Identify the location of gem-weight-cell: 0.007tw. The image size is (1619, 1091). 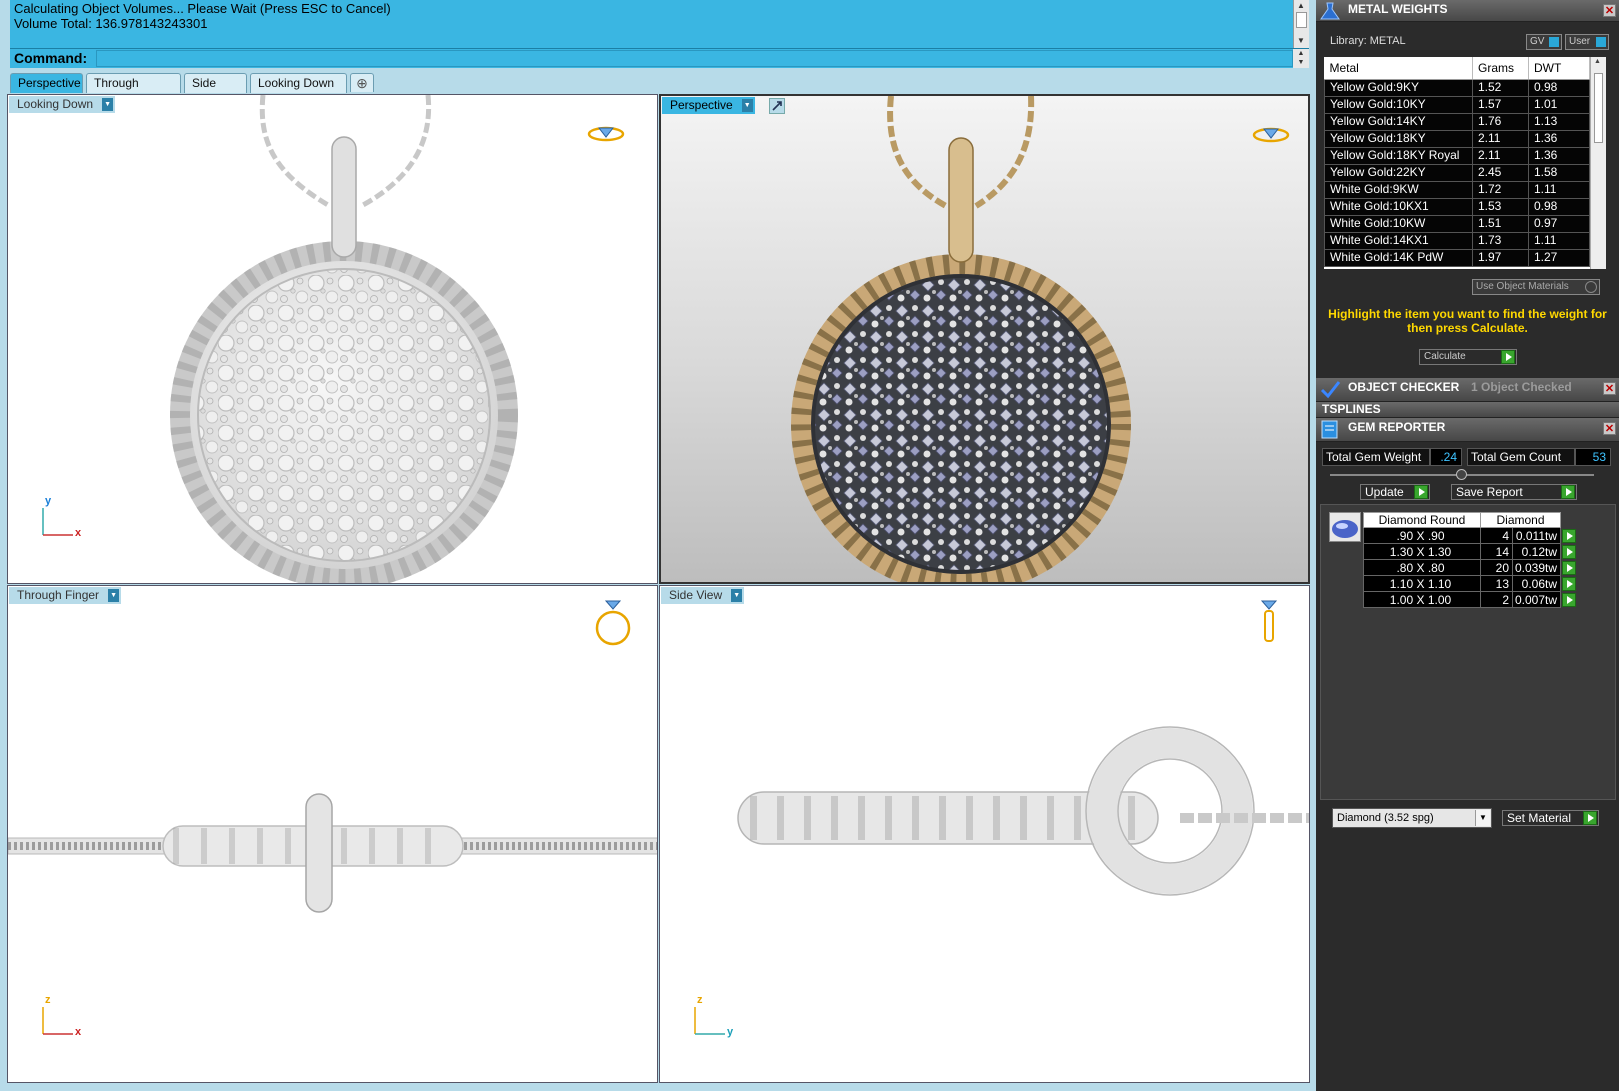
(1536, 599).